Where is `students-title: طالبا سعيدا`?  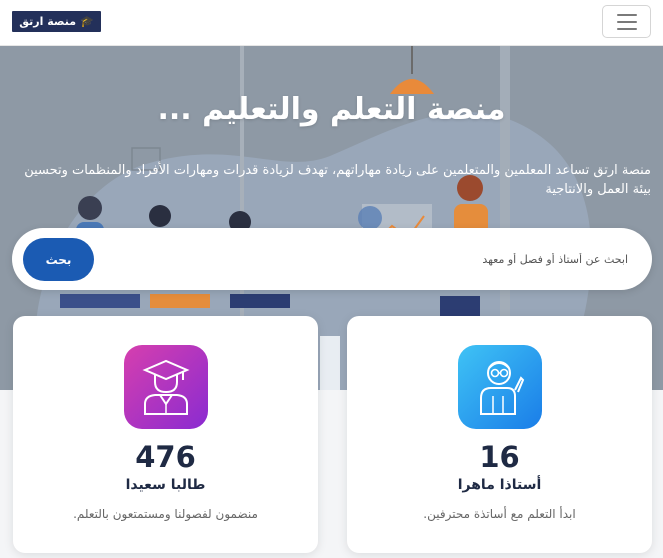
students-title: طالبا سعيدا is located at coordinates (165, 485).